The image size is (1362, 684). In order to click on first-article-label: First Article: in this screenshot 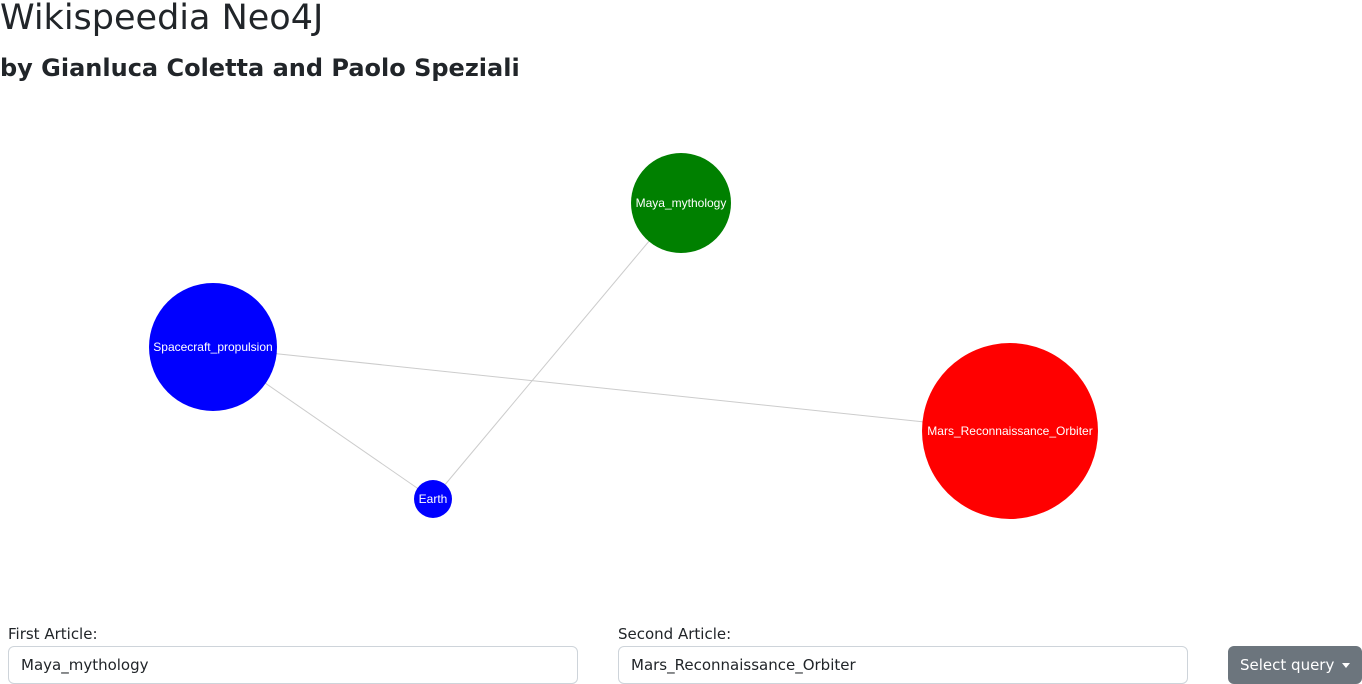, I will do `click(53, 634)`.